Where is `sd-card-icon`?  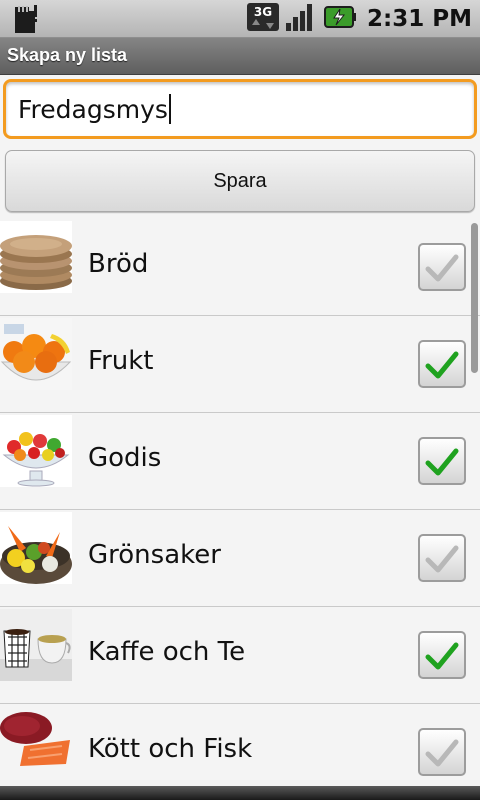 sd-card-icon is located at coordinates (26, 21).